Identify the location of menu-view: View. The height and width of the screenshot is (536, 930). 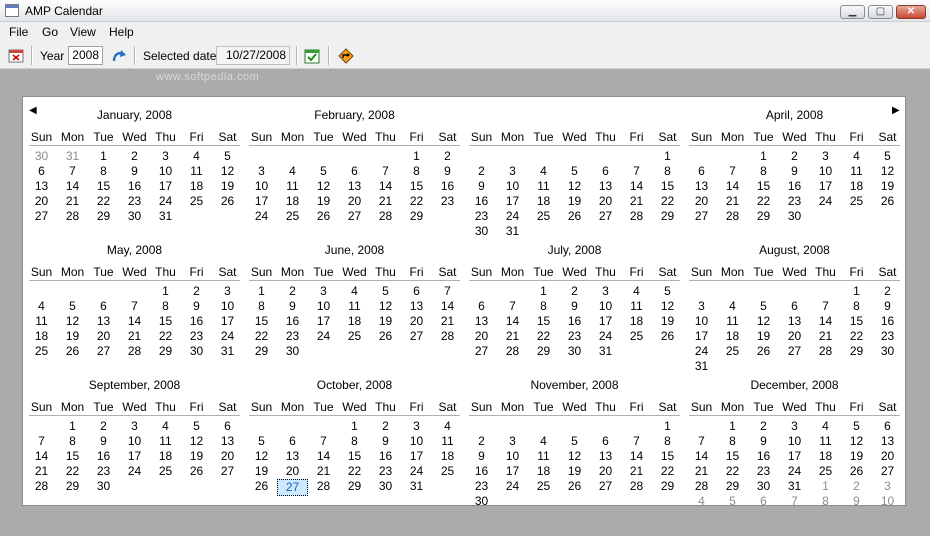
(83, 32).